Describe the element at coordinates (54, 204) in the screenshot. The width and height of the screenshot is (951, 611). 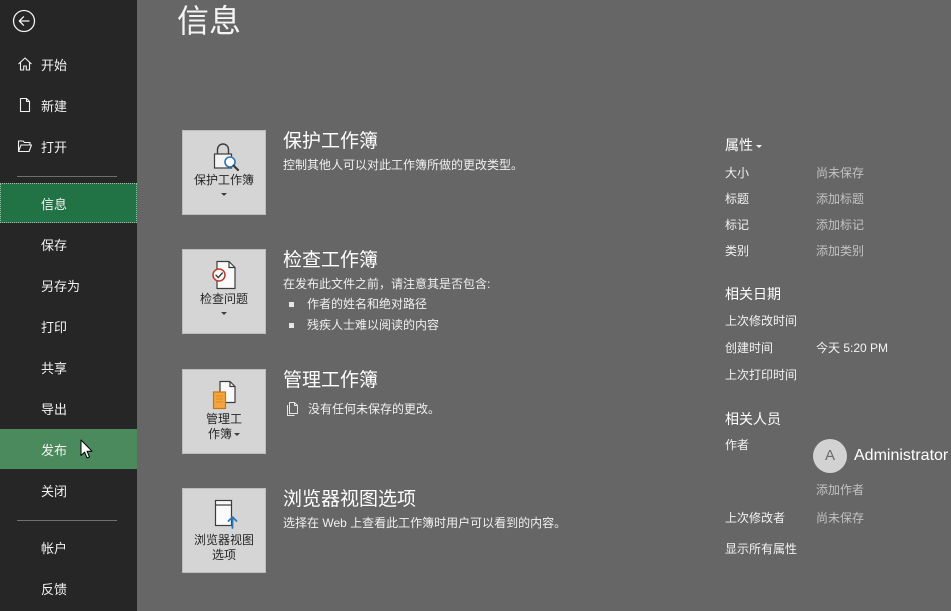
I see `nav-item-label: 信息` at that location.